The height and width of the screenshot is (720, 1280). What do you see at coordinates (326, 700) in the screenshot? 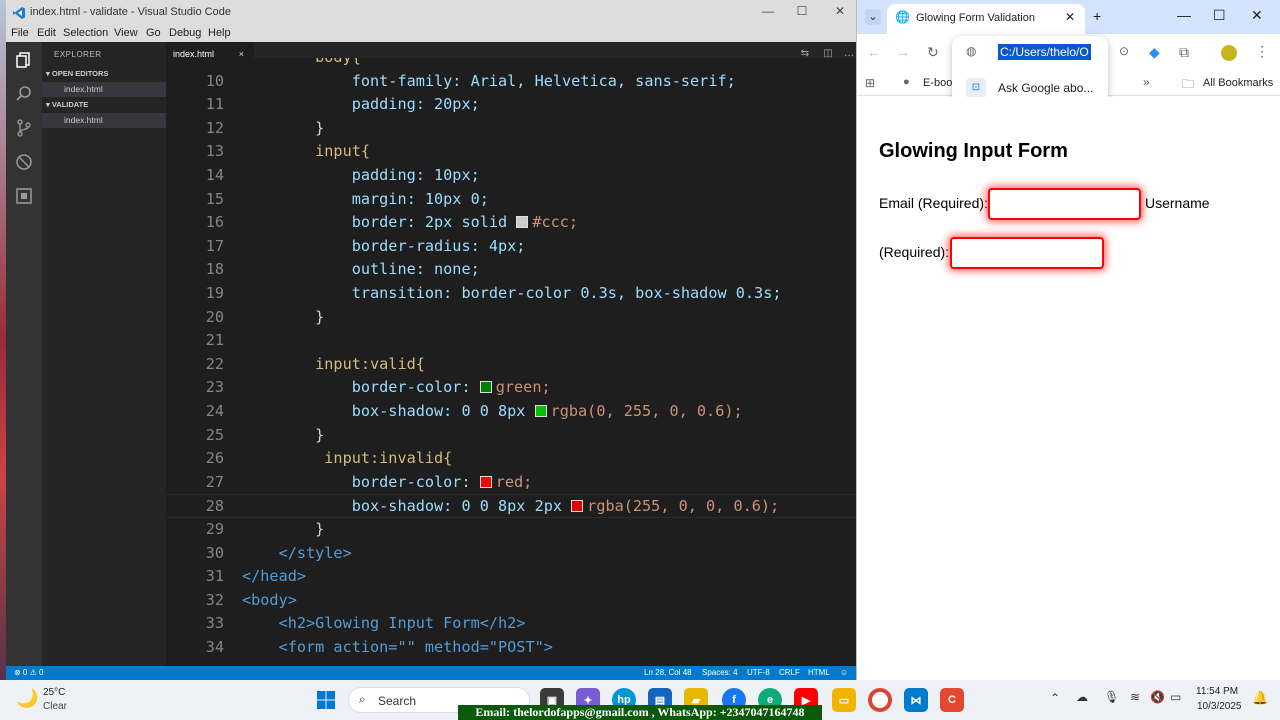
I see `start-button` at bounding box center [326, 700].